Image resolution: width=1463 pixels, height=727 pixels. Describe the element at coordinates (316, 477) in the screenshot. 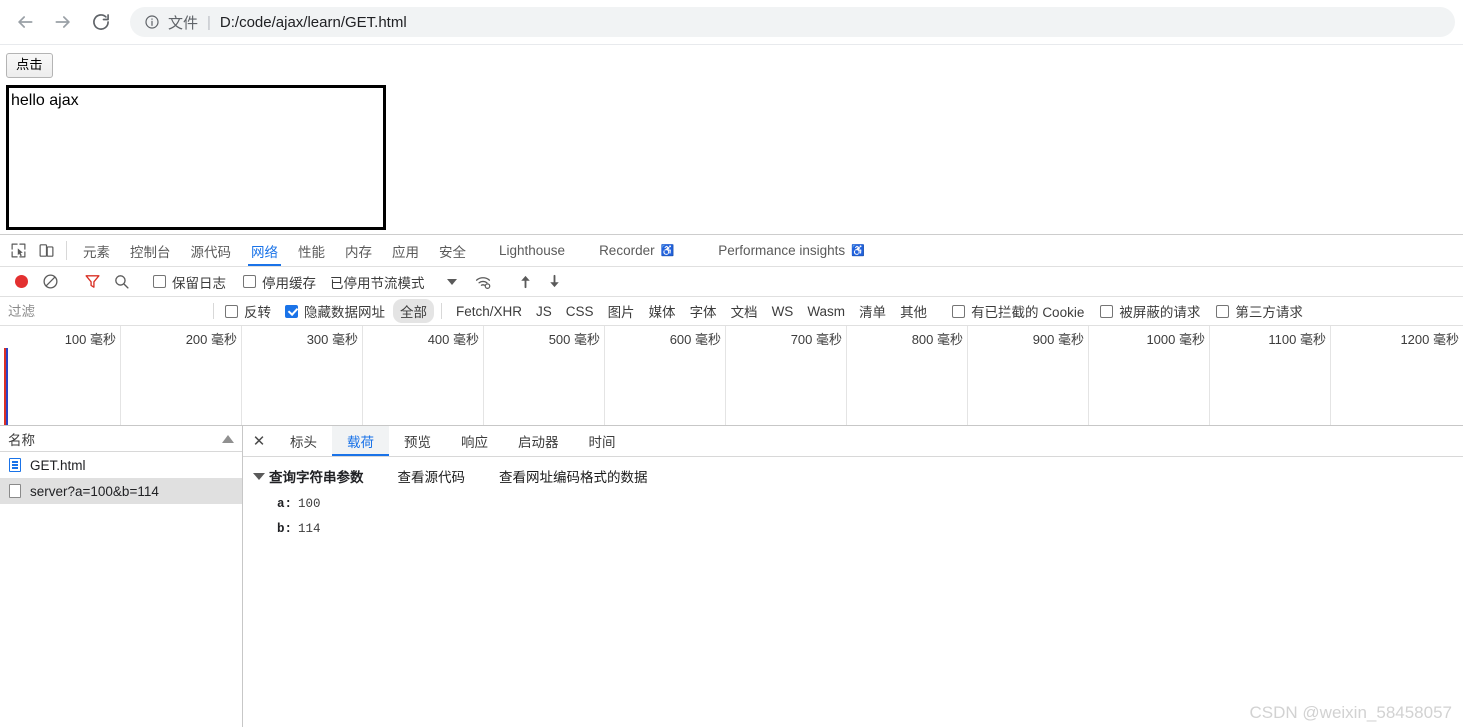

I see `query-string-title: 查询字符串参数` at that location.